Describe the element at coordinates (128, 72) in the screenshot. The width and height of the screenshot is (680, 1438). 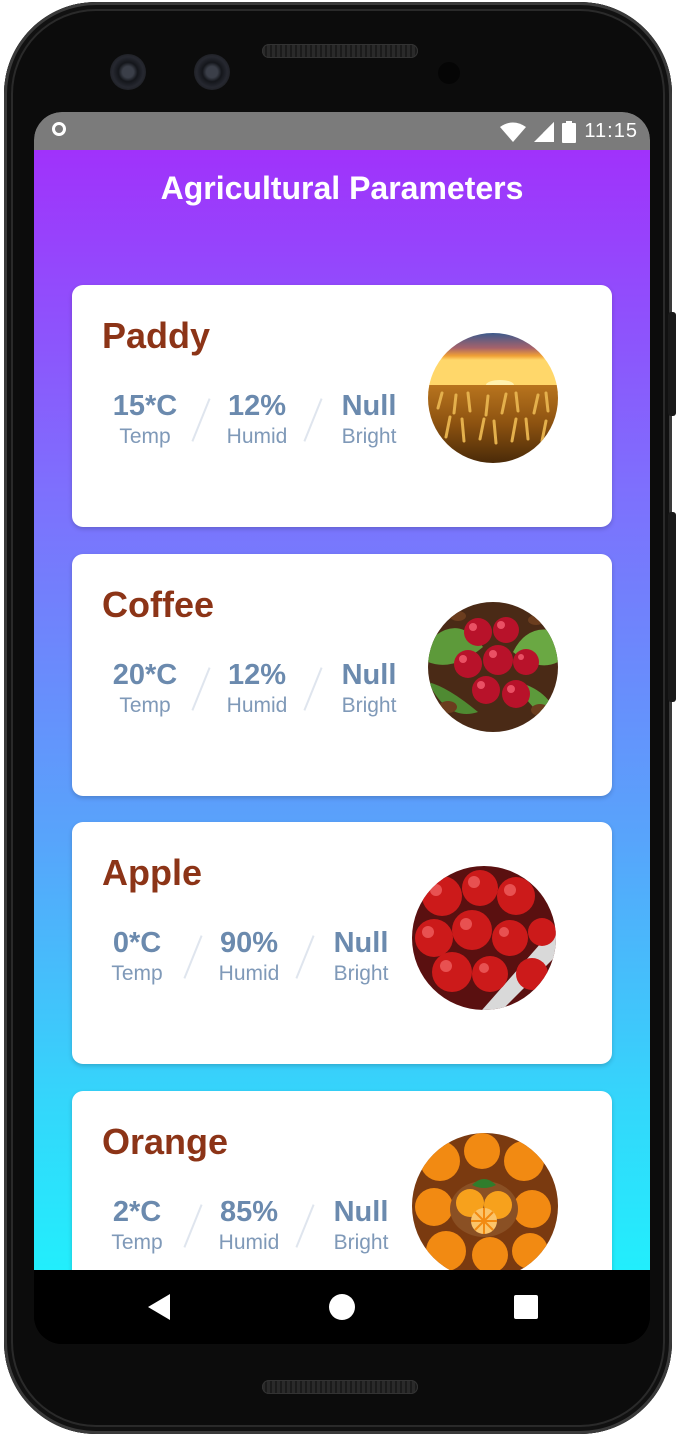
I see `front-camera` at that location.